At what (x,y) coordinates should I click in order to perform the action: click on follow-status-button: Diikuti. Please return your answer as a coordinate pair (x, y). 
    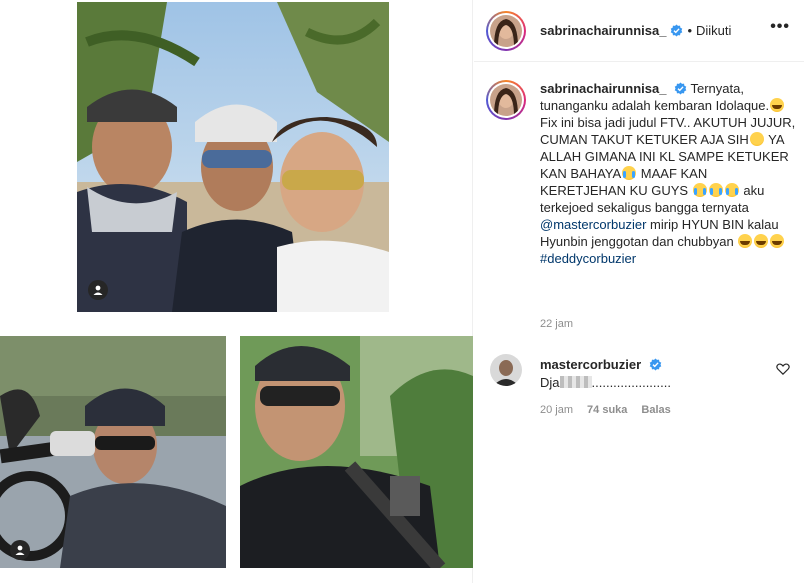
    Looking at the image, I should click on (713, 30).